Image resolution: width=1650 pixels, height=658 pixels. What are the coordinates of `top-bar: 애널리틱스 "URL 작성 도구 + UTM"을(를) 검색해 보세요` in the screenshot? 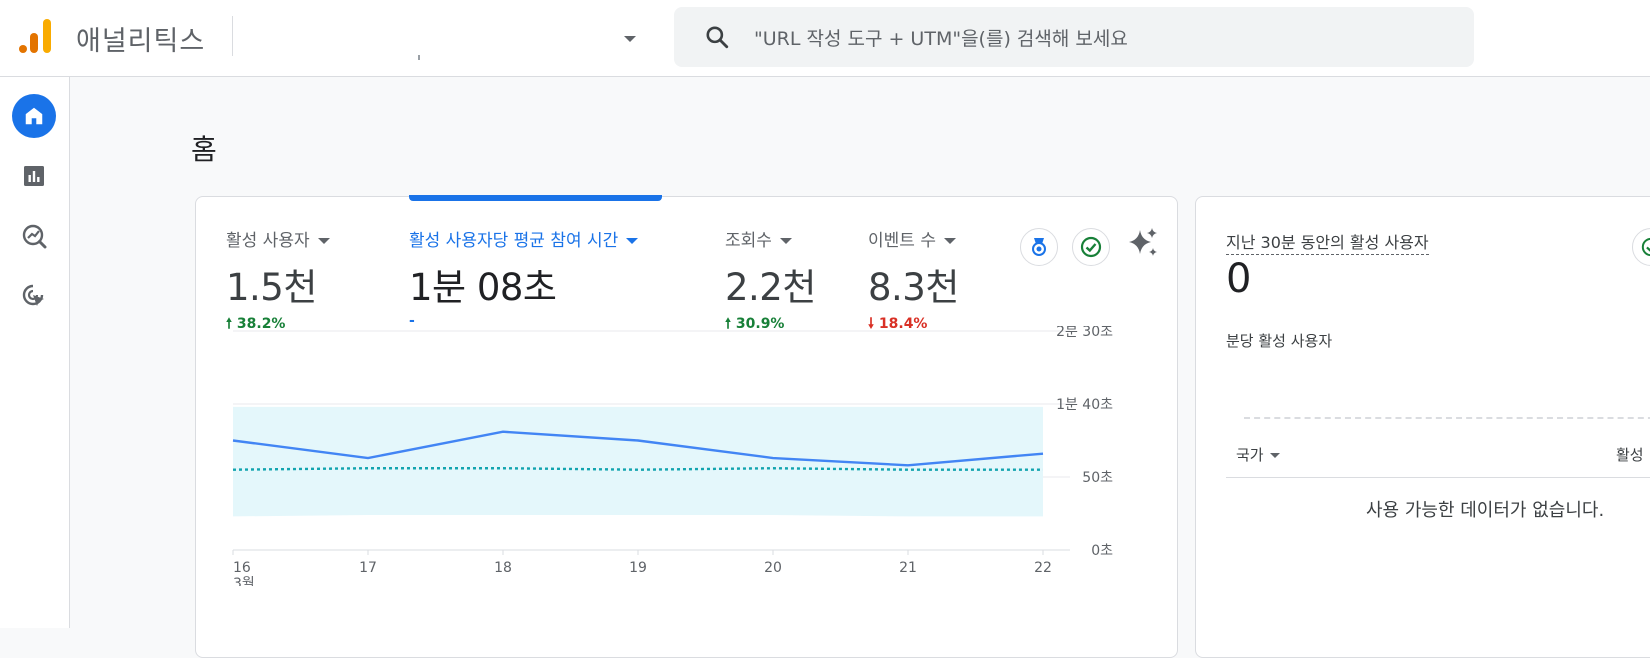 It's located at (825, 38).